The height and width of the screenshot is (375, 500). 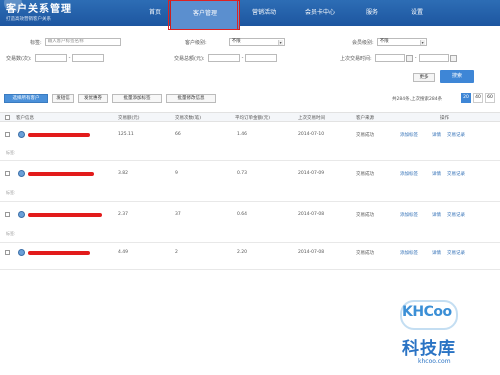 What do you see at coordinates (126, 134) in the screenshot?
I see `trade-amount: 125.11` at bounding box center [126, 134].